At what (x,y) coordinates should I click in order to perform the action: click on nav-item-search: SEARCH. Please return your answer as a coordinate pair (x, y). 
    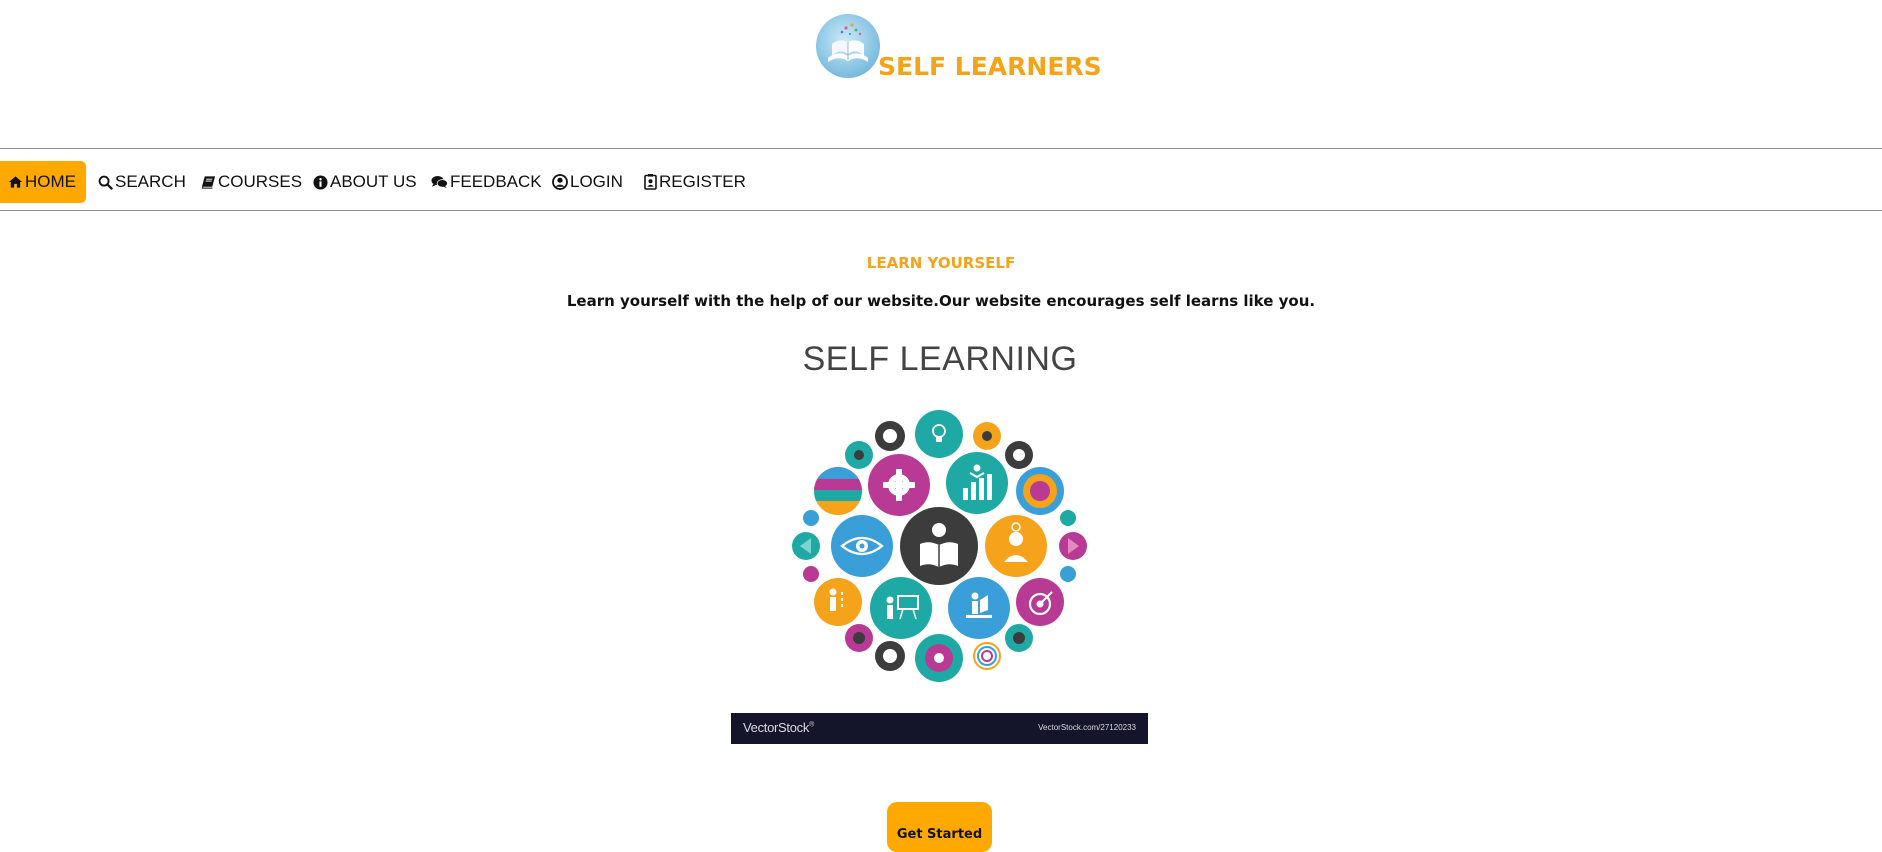
    Looking at the image, I should click on (142, 182).